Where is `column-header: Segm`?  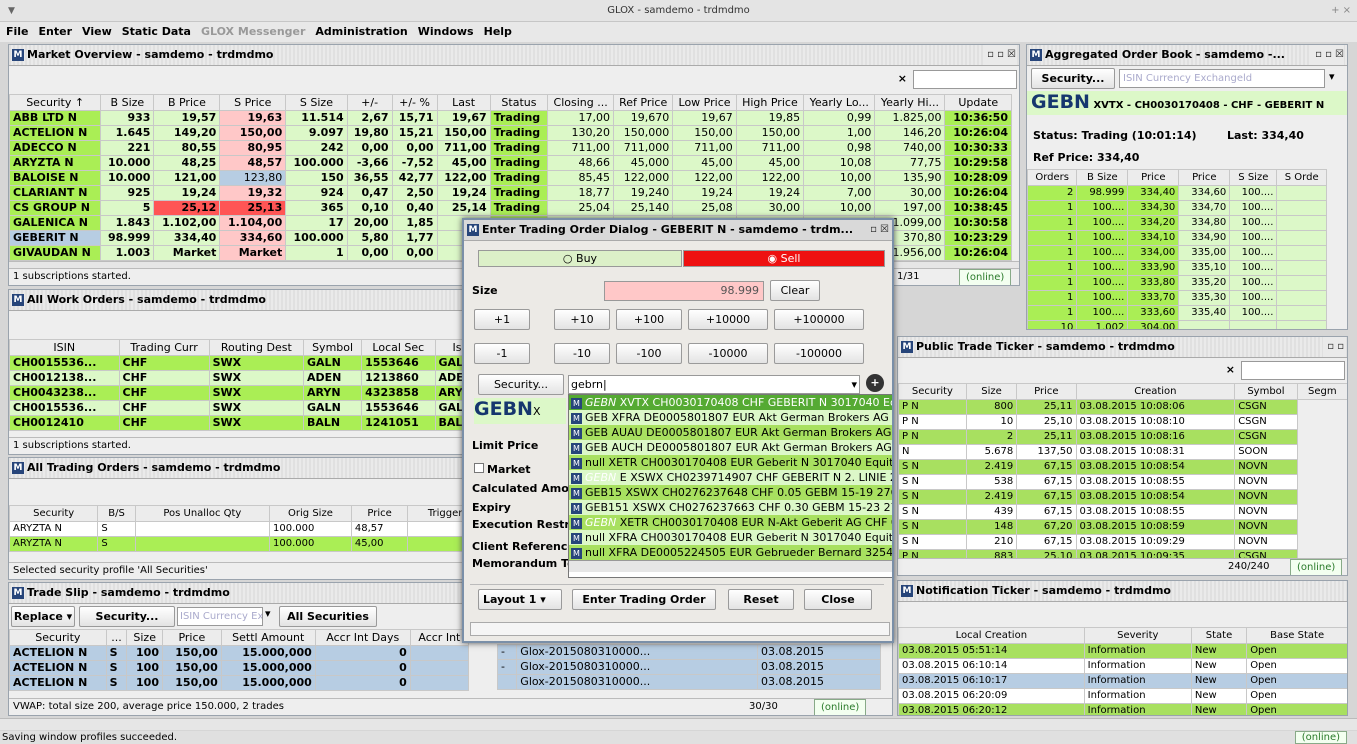
column-header: Segm is located at coordinates (1321, 391).